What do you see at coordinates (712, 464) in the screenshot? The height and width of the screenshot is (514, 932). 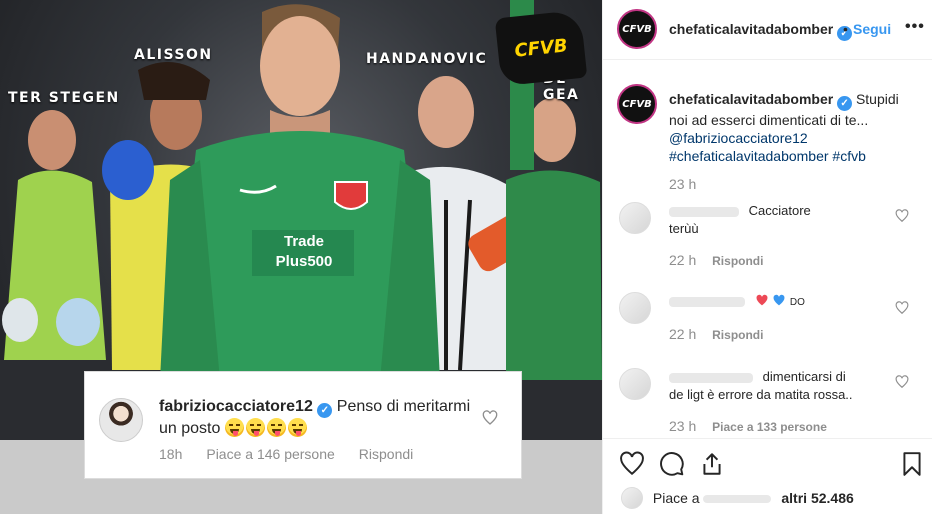 I see `share-icon` at bounding box center [712, 464].